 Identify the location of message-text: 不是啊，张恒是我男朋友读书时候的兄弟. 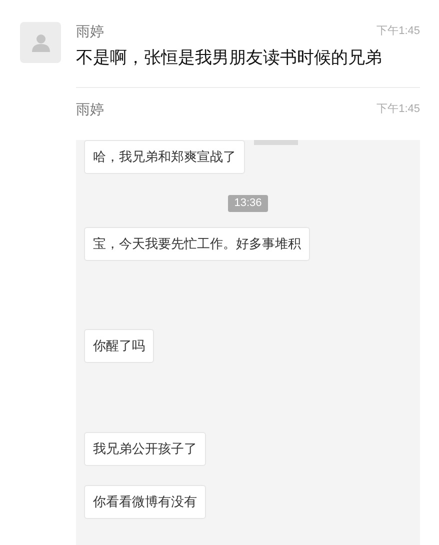
(229, 57).